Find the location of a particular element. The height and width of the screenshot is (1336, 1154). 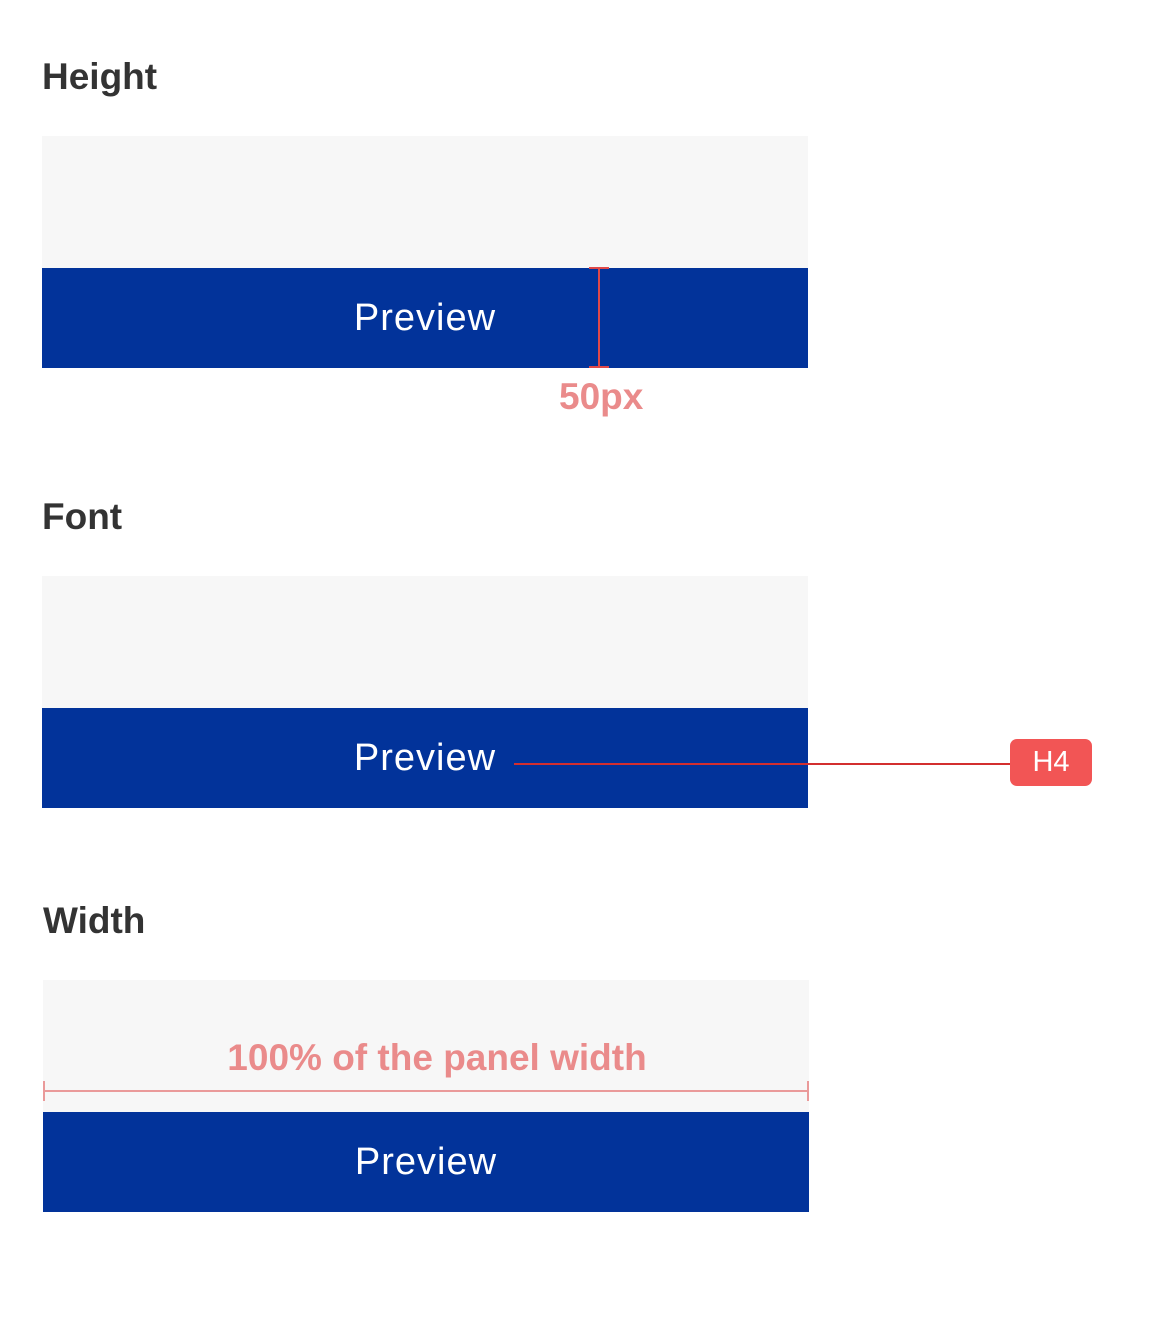

width-marker-line is located at coordinates (426, 1091).